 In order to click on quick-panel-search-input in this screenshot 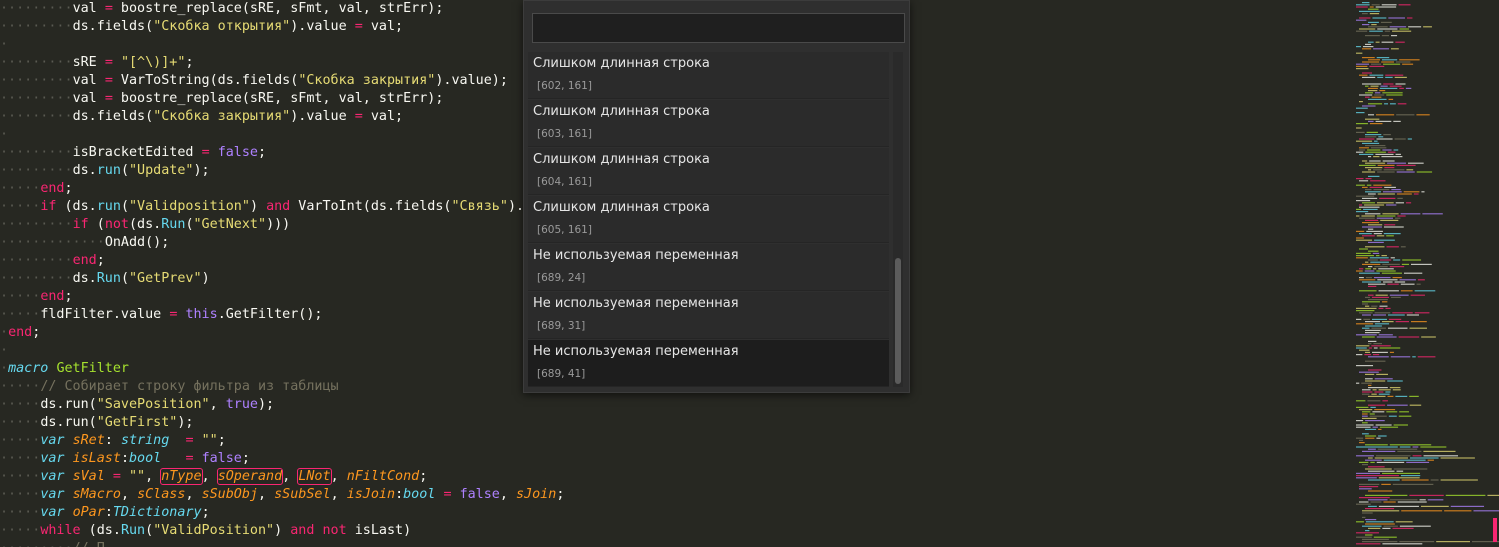, I will do `click(718, 28)`.